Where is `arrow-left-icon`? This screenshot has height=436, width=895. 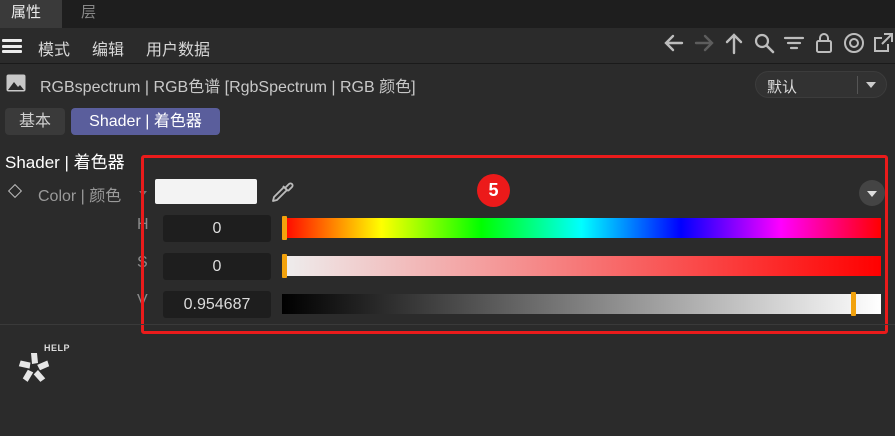
arrow-left-icon is located at coordinates (674, 43).